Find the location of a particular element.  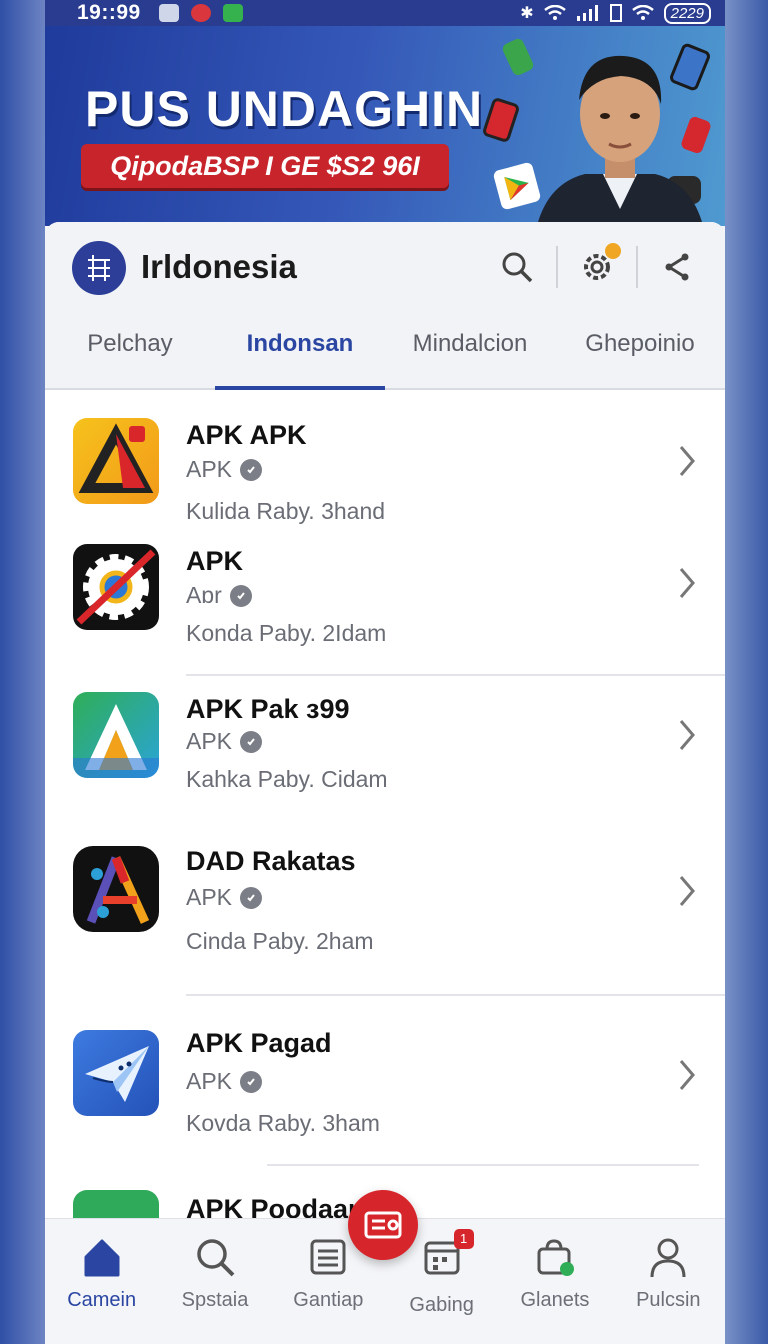

calendar-wrap: 1 is located at coordinates (447, 1256).